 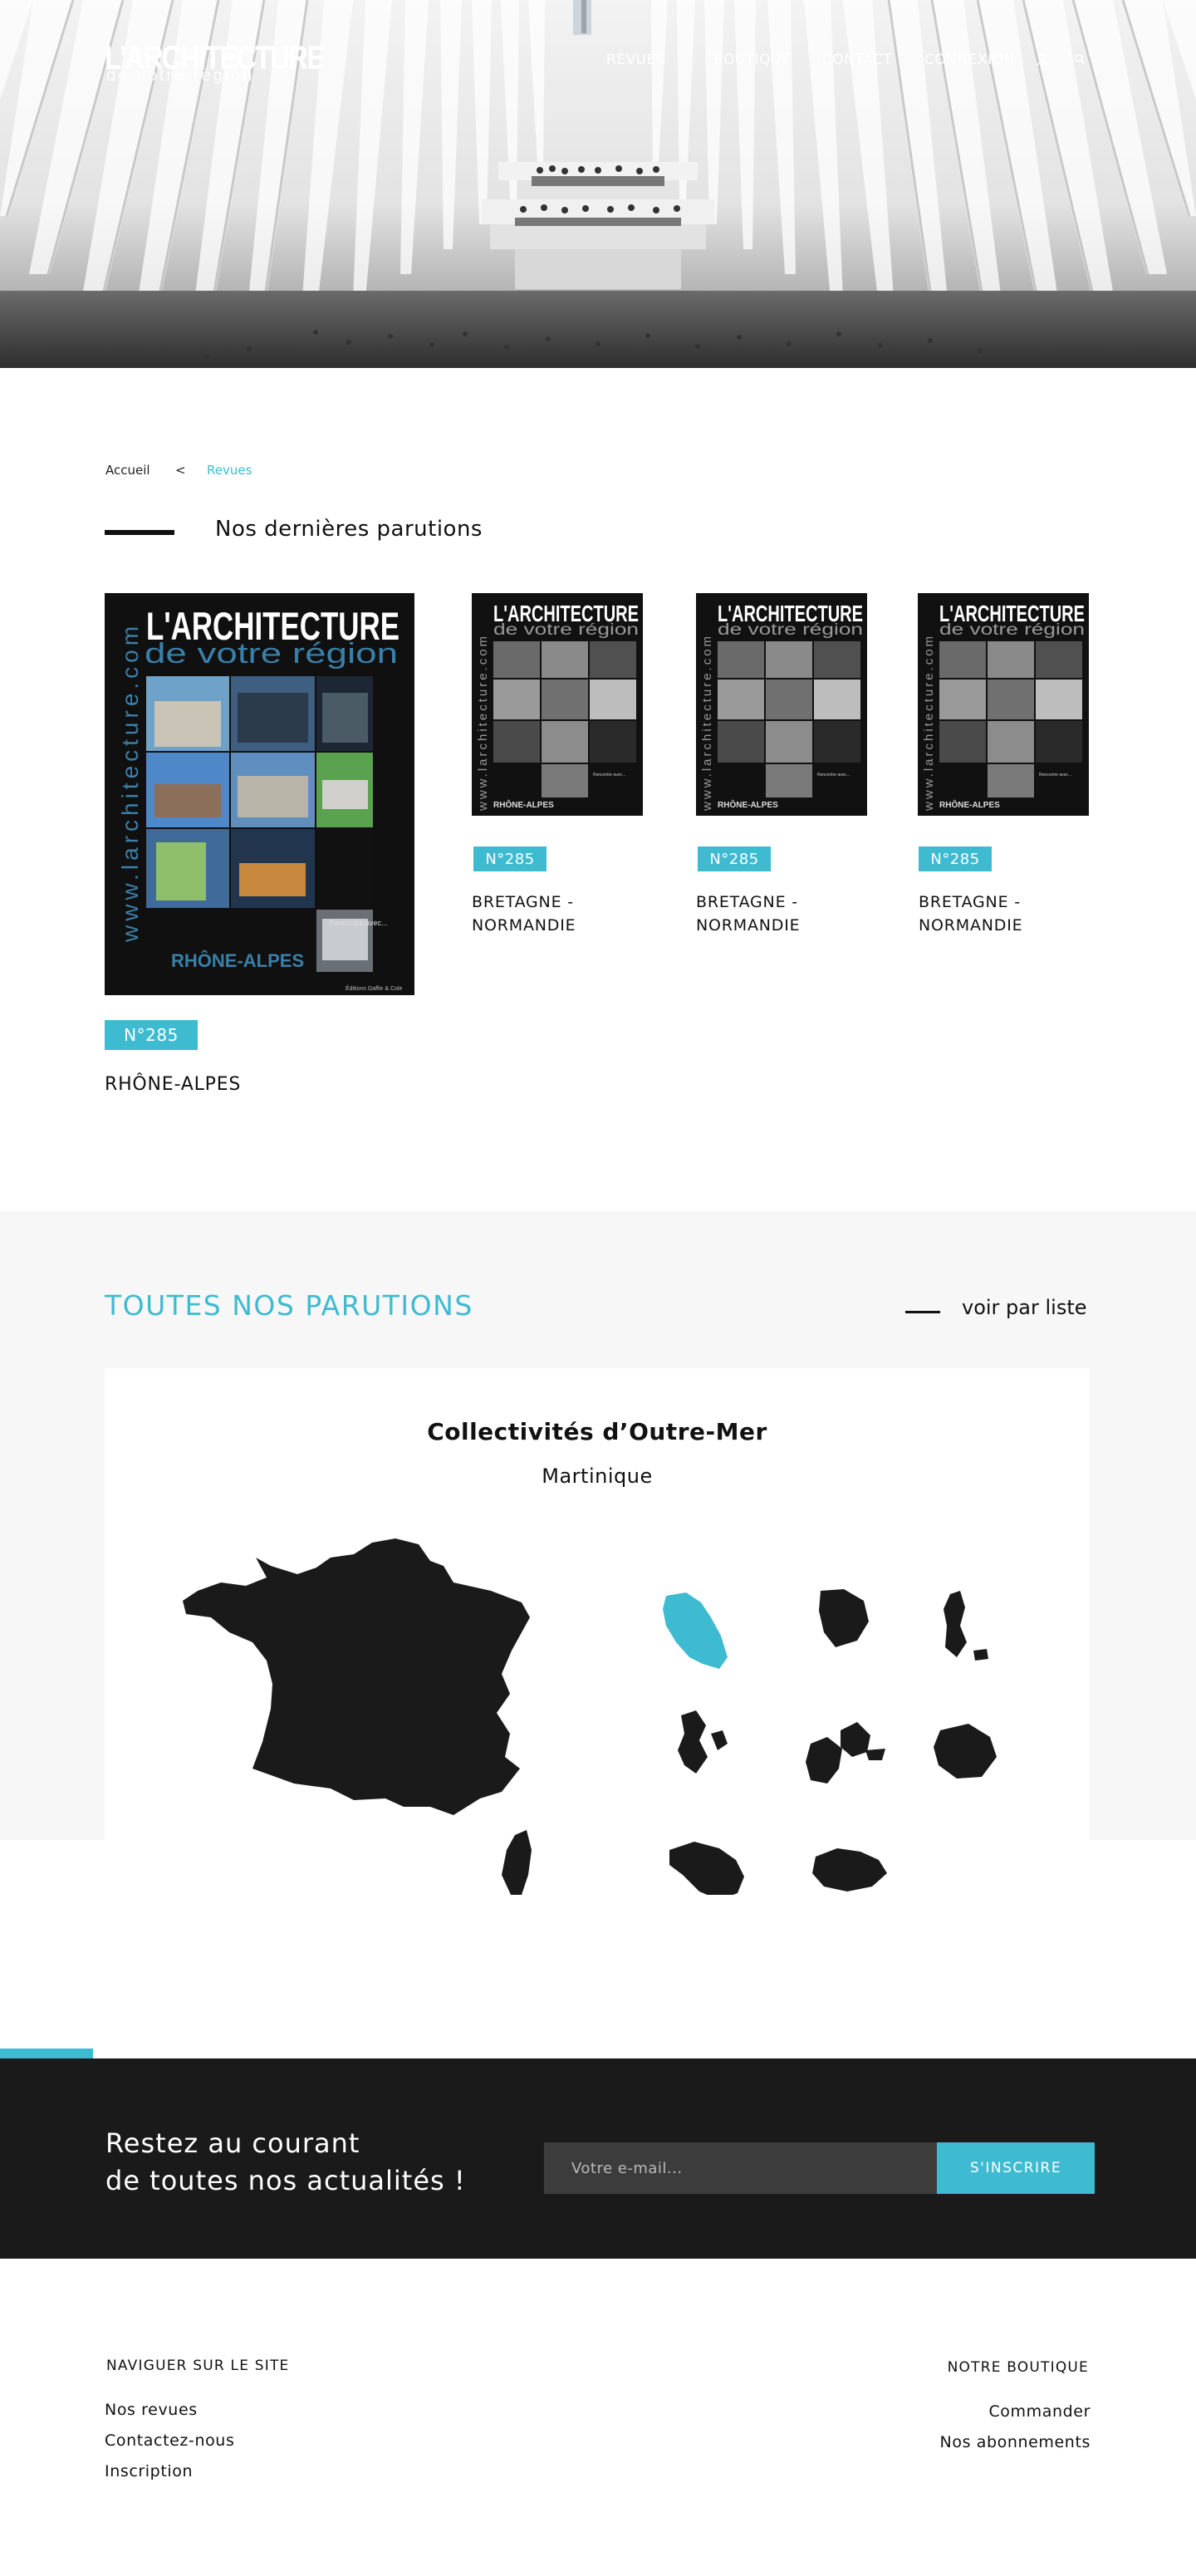 I want to click on footer-link-inscription: Inscription, so click(x=149, y=2471).